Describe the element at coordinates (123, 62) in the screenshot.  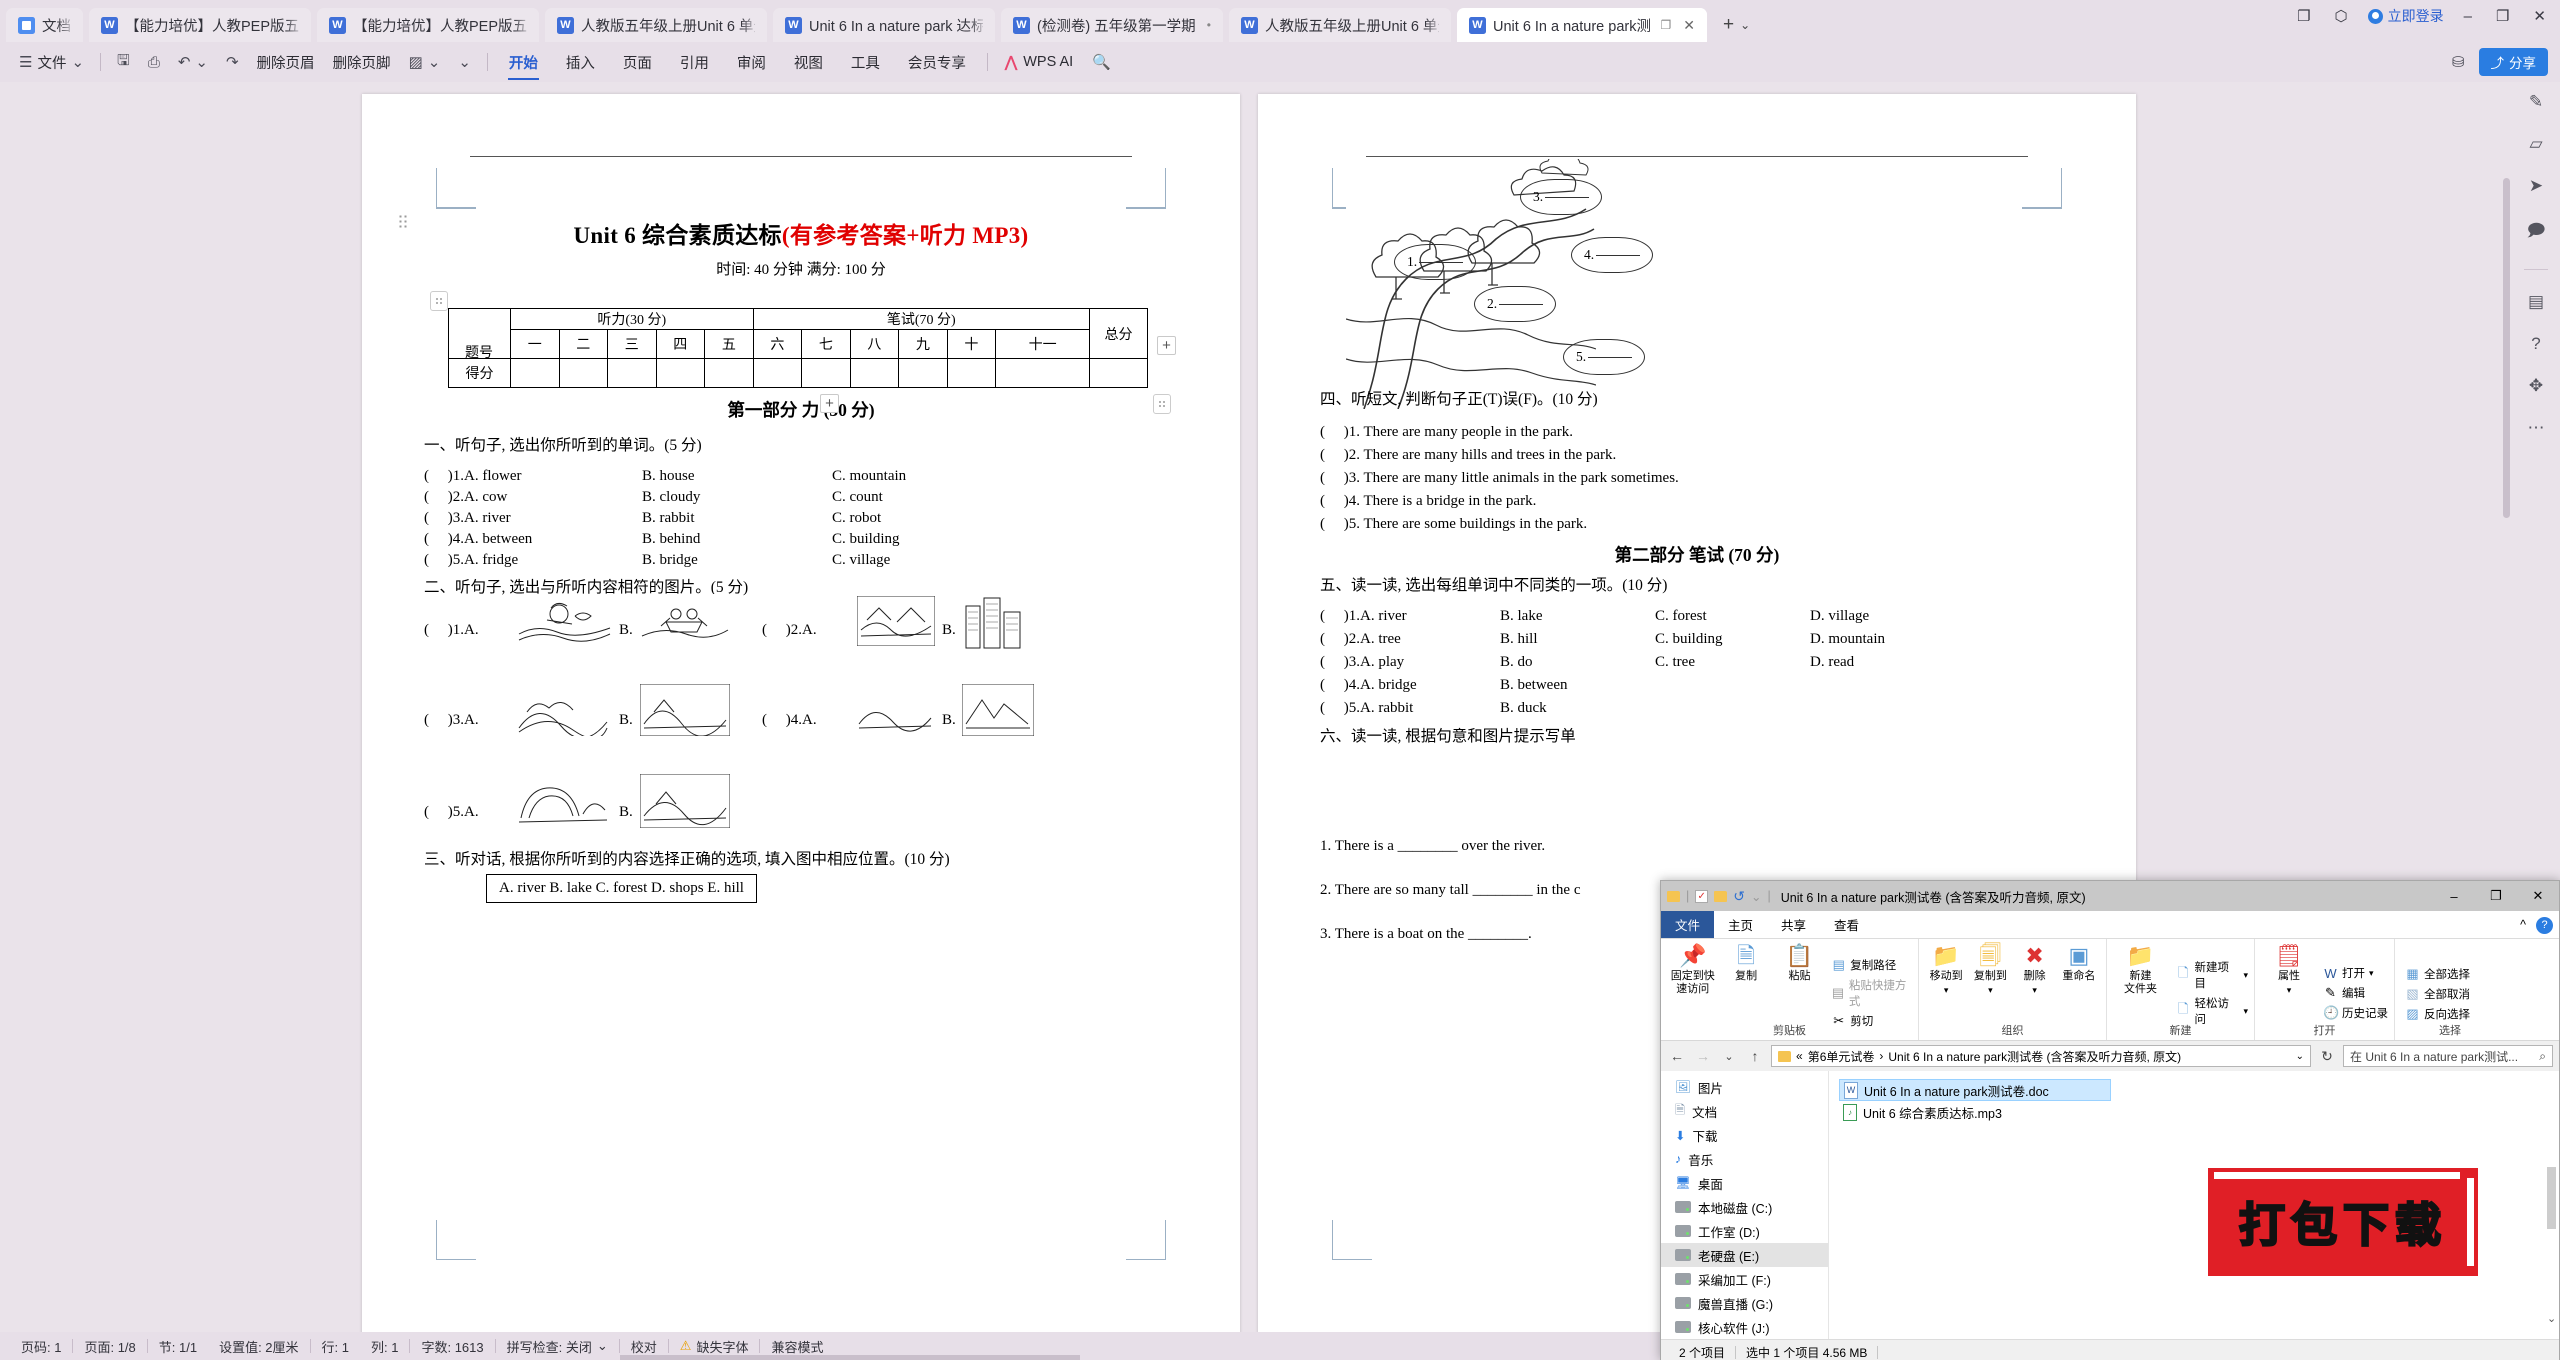
I see `save-button: 🖫` at that location.